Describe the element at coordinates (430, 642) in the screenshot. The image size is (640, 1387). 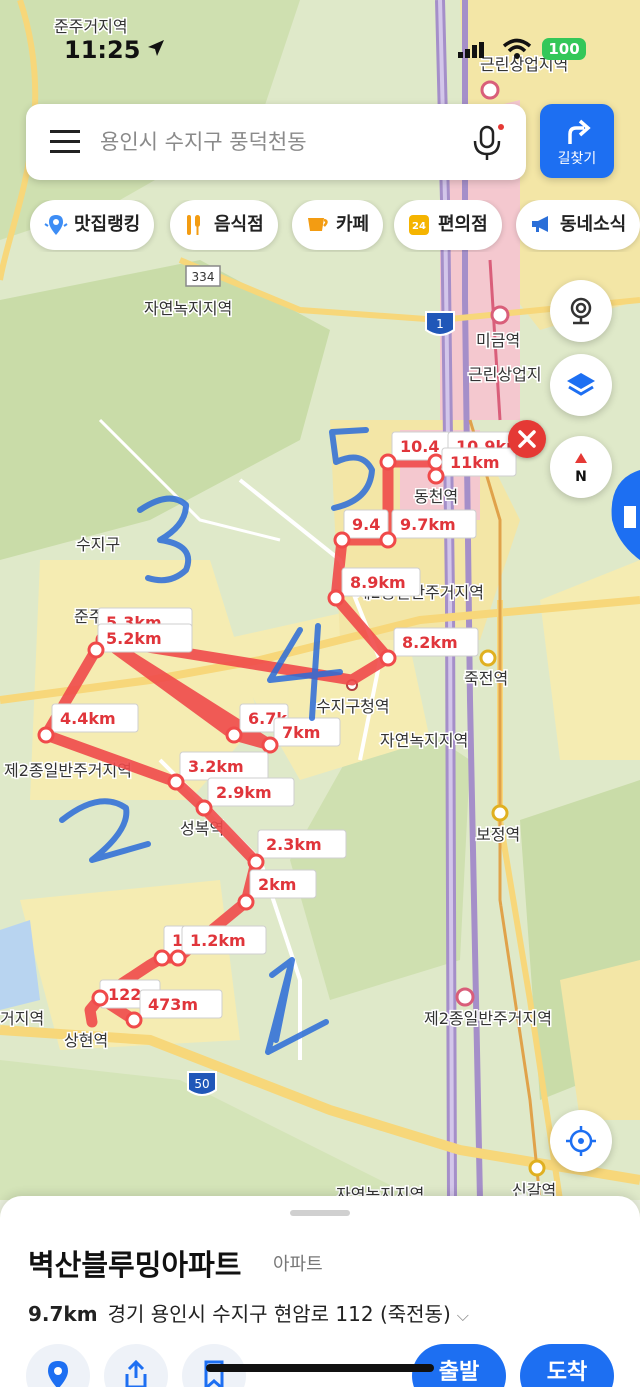
I see `distance-label-text: 8.2km` at that location.